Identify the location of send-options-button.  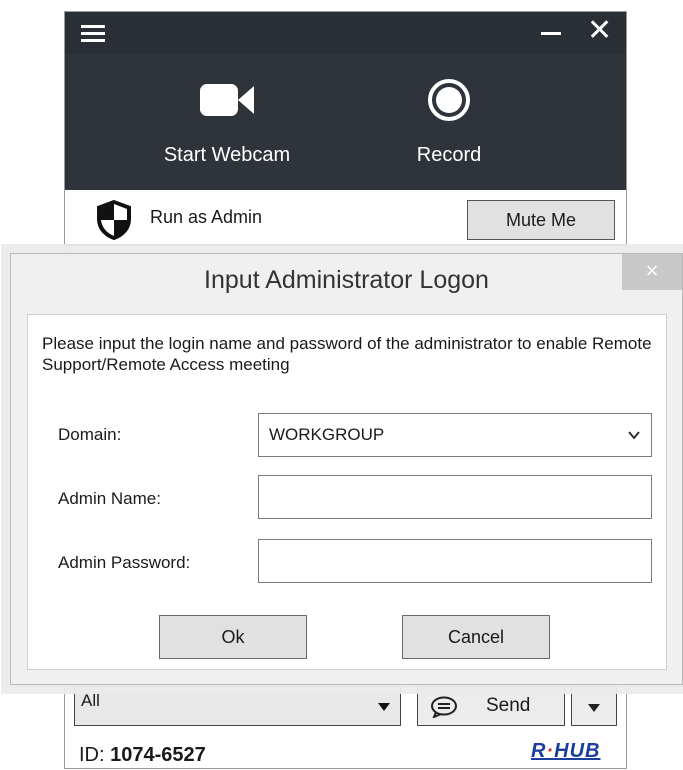
(594, 706).